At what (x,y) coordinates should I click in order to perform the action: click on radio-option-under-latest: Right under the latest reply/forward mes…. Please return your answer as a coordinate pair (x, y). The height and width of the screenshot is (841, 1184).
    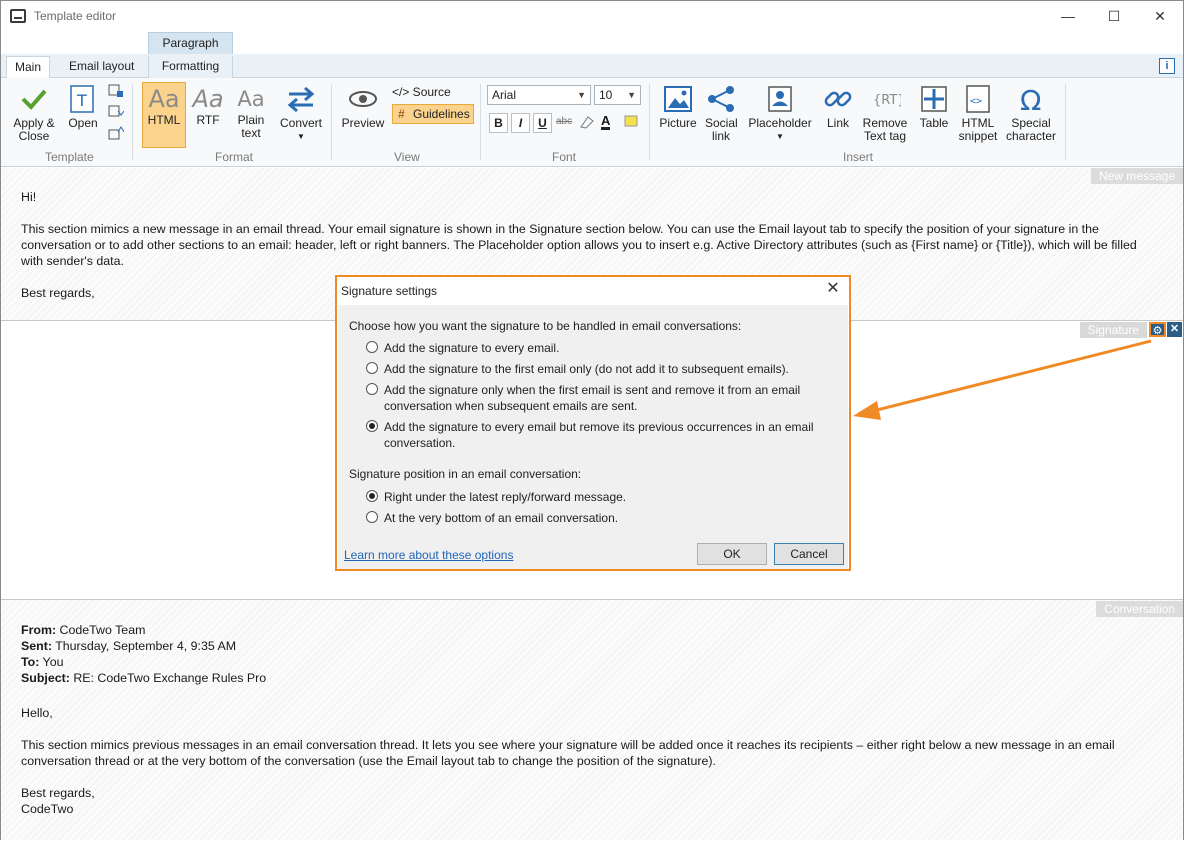
    Looking at the image, I should click on (596, 497).